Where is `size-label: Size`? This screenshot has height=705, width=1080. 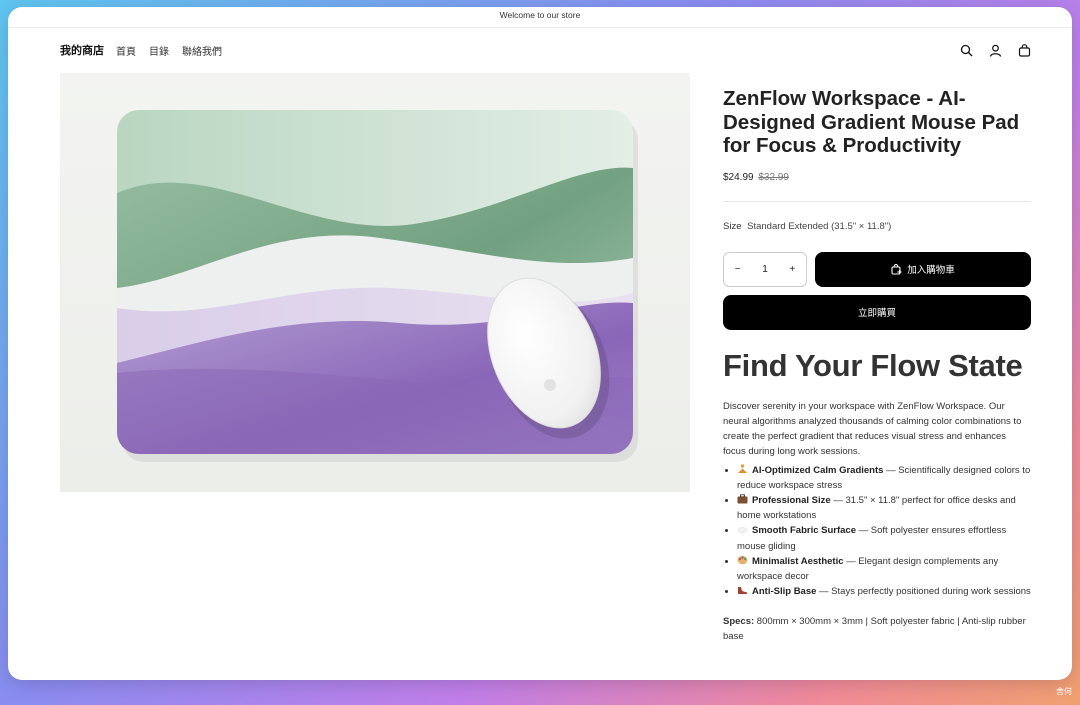 size-label: Size is located at coordinates (732, 226).